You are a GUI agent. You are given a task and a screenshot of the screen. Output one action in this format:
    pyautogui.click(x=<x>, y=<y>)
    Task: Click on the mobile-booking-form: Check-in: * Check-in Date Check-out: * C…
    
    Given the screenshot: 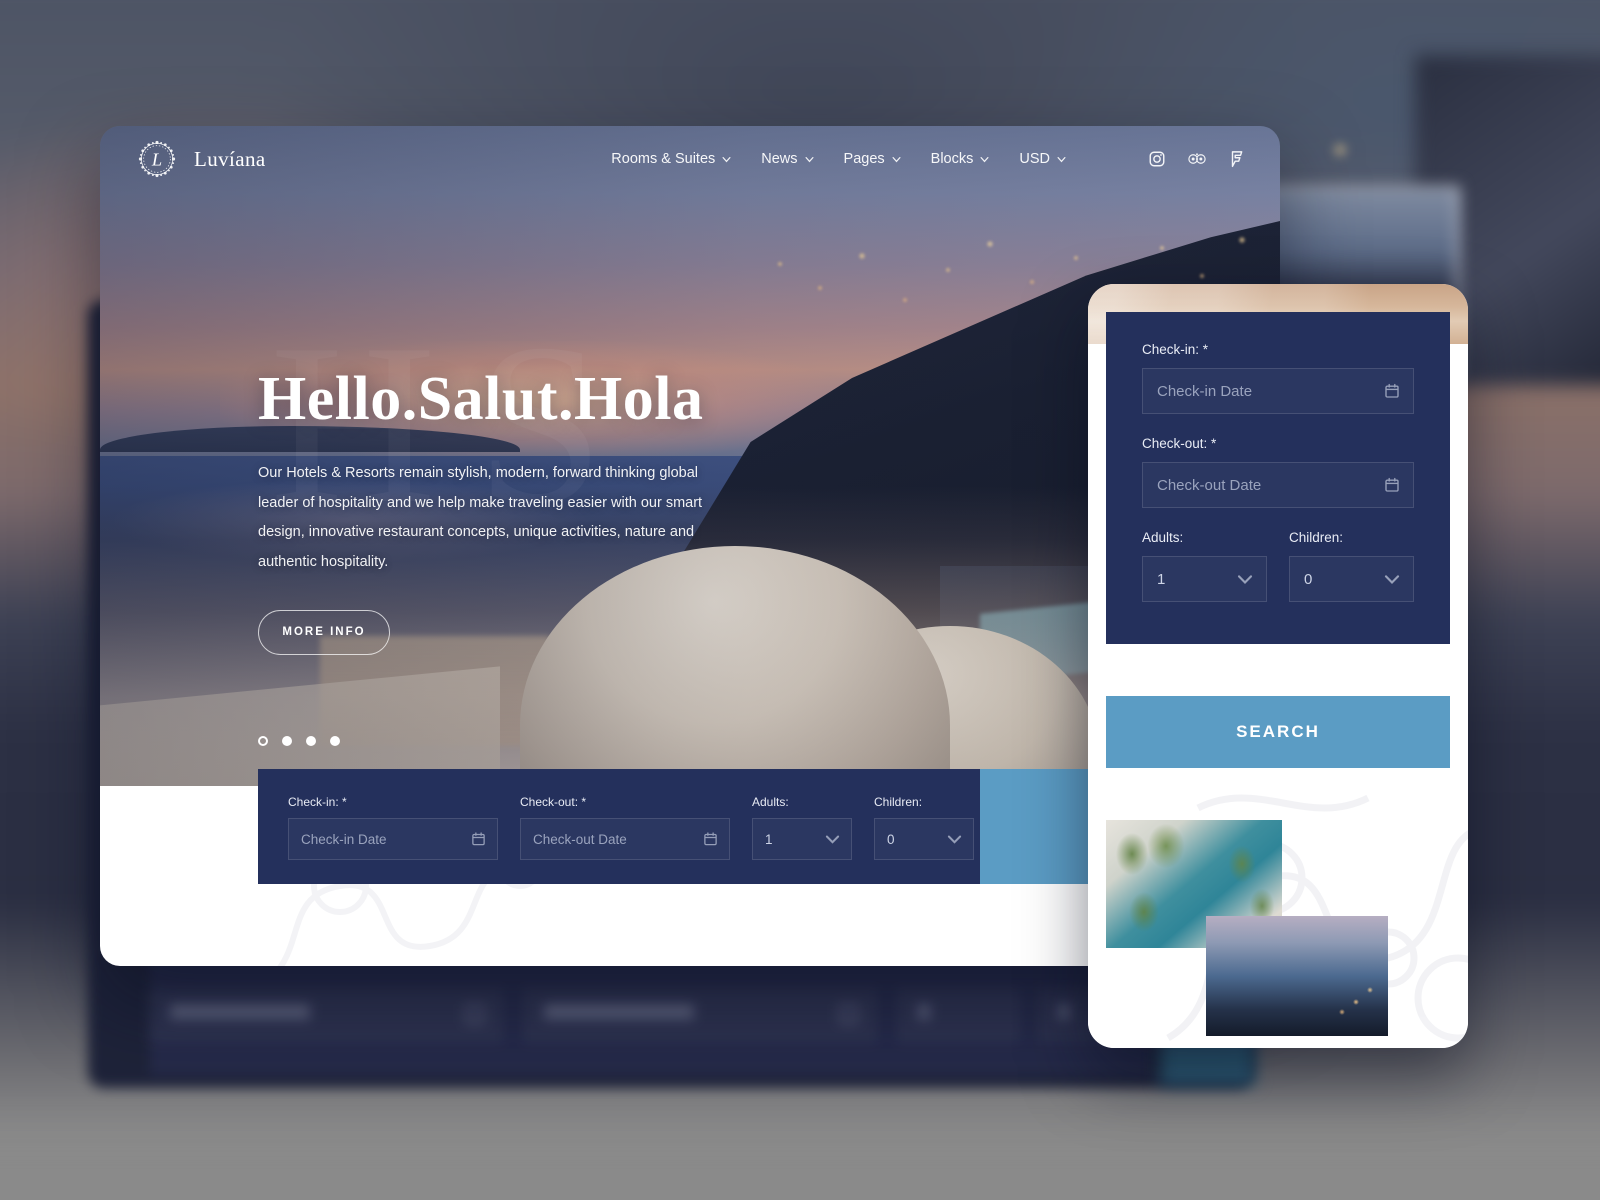 What is the action you would take?
    pyautogui.click(x=1278, y=478)
    